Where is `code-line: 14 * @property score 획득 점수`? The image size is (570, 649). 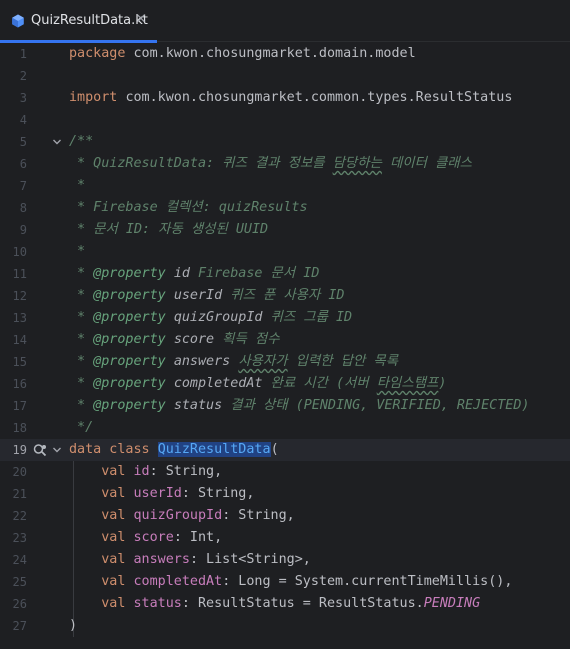
code-line: 14 * @property score 획득 점수 is located at coordinates (285, 340).